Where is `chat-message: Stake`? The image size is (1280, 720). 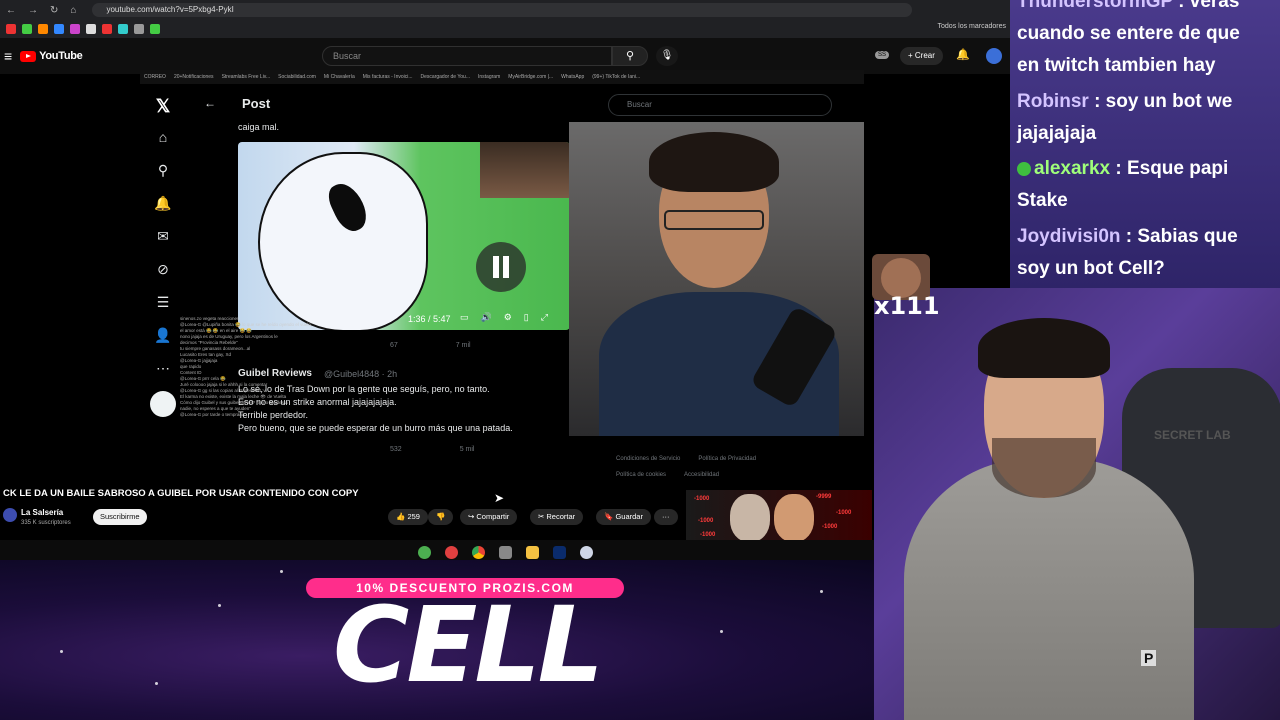
chat-message: Stake is located at coordinates (1042, 201).